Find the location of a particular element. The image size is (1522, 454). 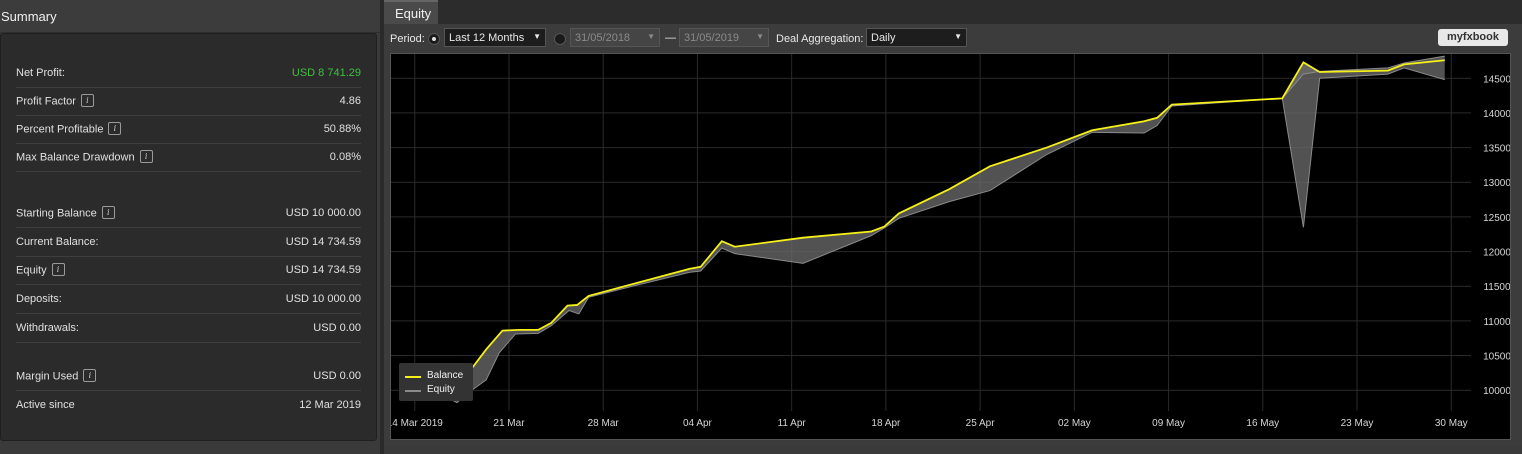

summary-row: Current Balance: USD 14 734.59 is located at coordinates (188, 242).